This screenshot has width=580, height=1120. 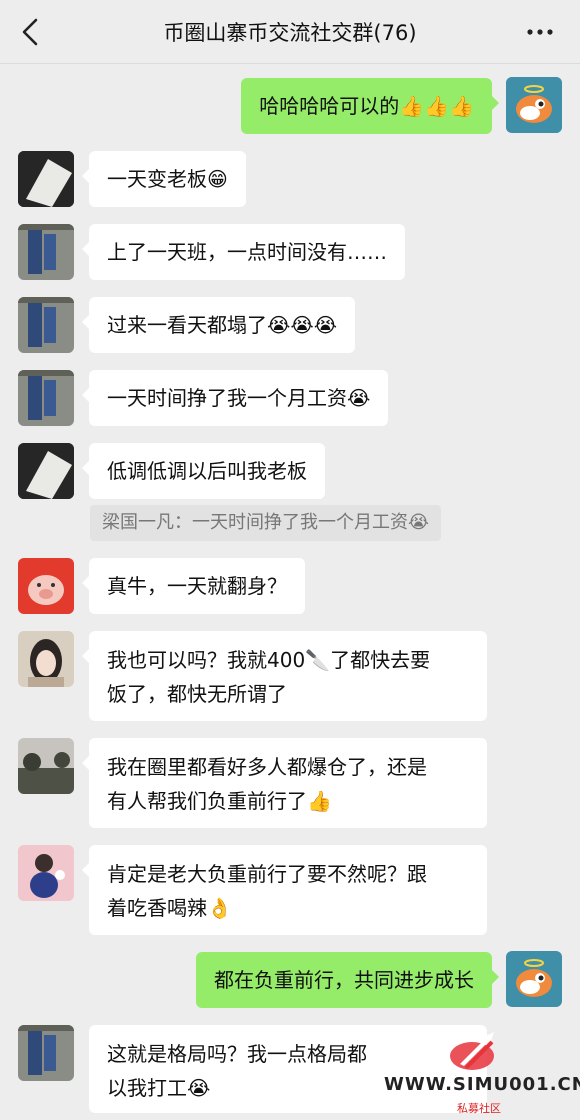 I want to click on message-bubble-other: 一天变老板😁, so click(x=164, y=179).